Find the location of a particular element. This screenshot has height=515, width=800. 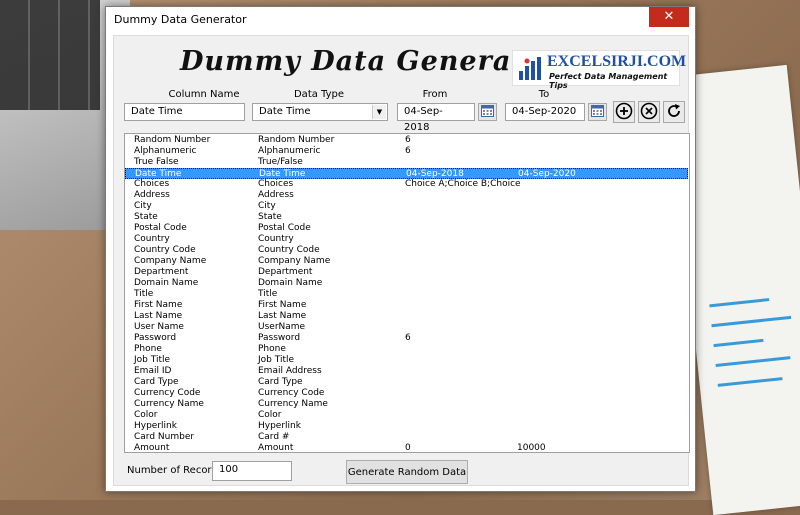

list-item: Card Number Card # is located at coordinates (406, 437).